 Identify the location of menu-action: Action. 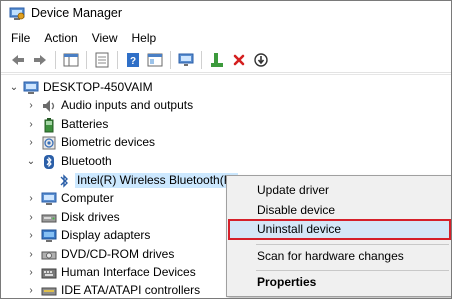
(60, 38).